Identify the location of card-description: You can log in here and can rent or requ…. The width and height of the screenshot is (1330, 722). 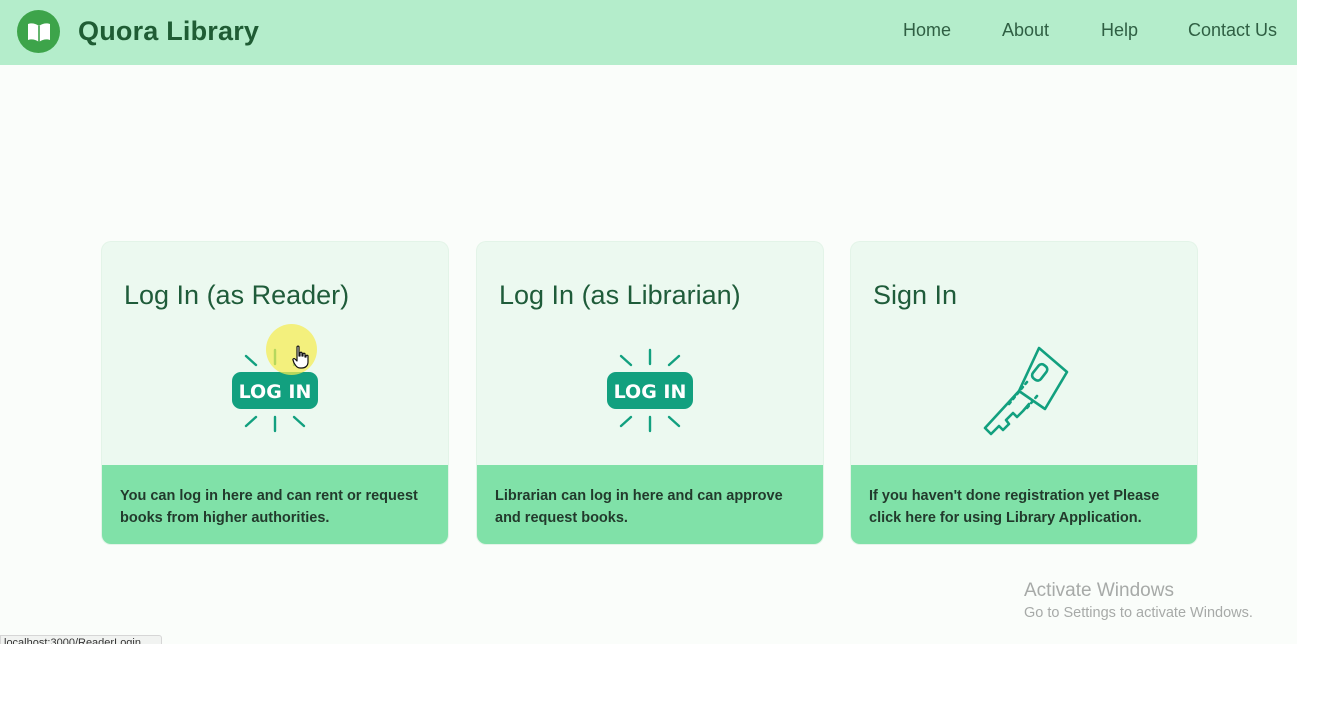
(269, 507).